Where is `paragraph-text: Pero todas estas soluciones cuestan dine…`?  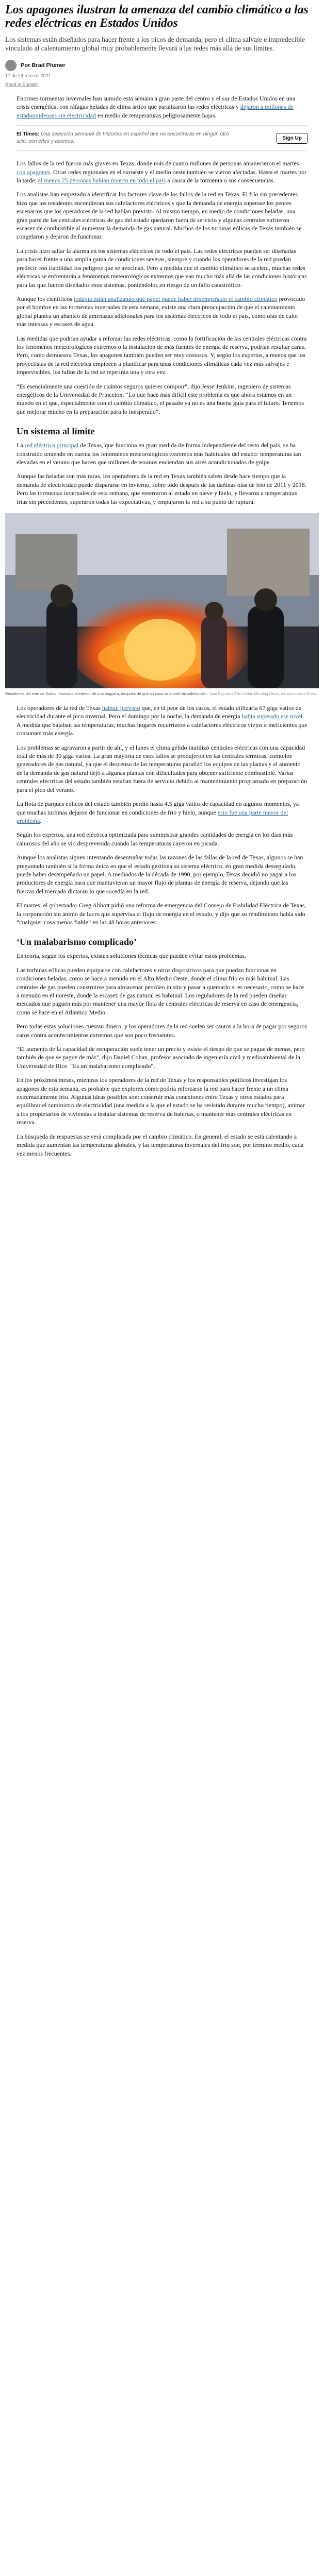
paragraph-text: Pero todas estas soluciones cuestan dine… is located at coordinates (162, 1031).